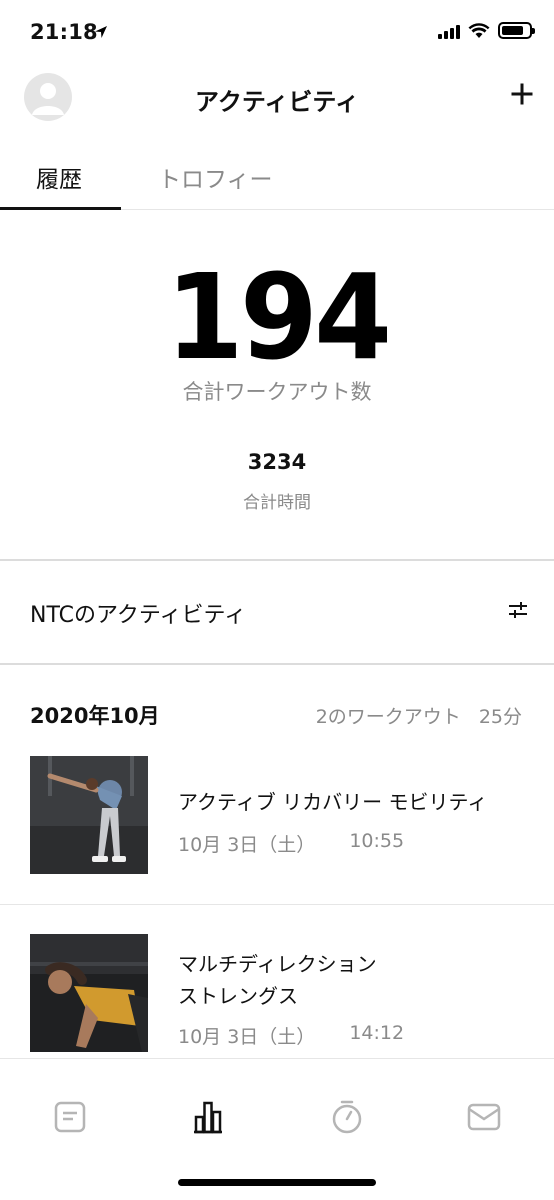 Image resolution: width=554 pixels, height=1200 pixels. What do you see at coordinates (277, 392) in the screenshot?
I see `total-workouts-label: 合計ワークアウト数` at bounding box center [277, 392].